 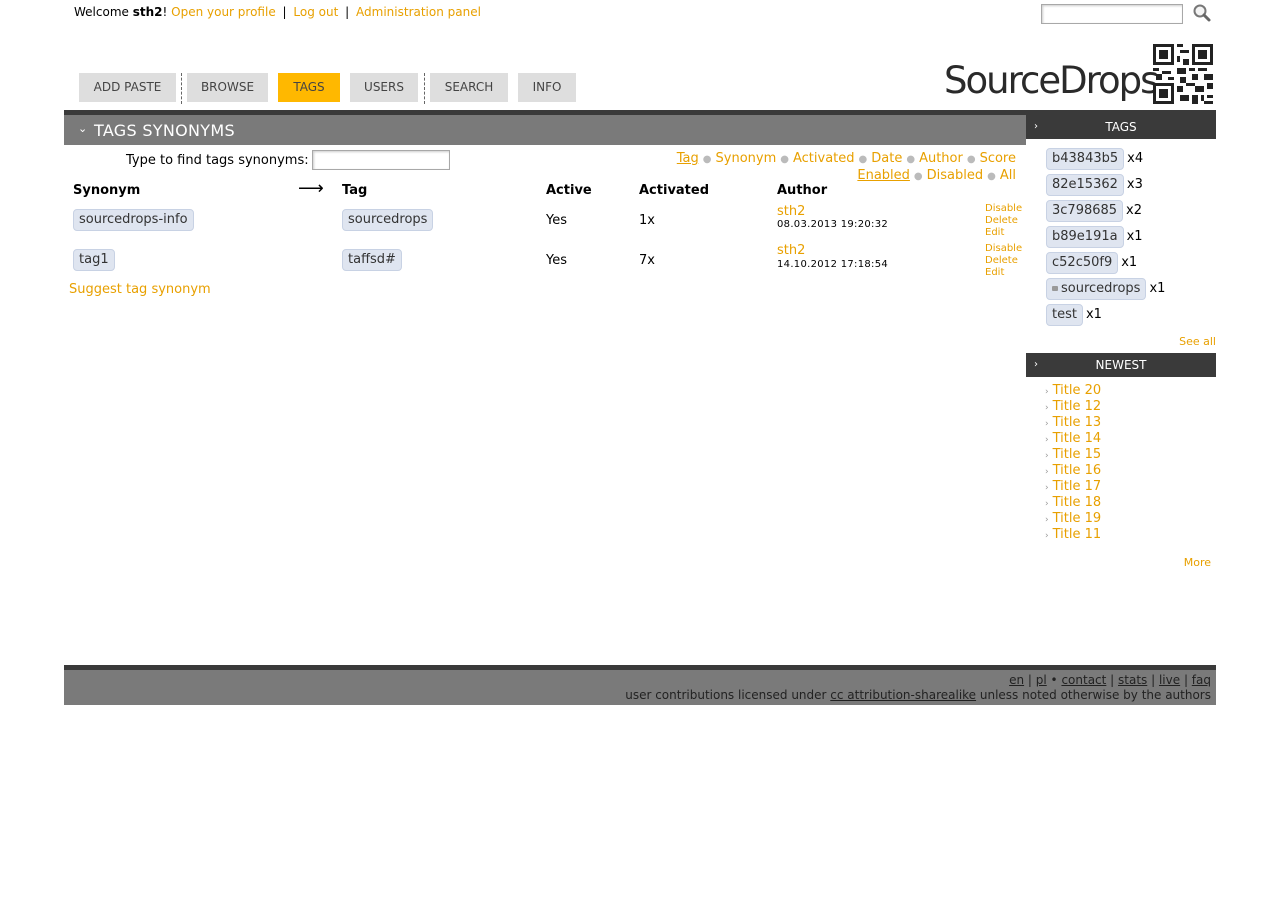 I want to click on synonym-tag: tag1, so click(x=94, y=260).